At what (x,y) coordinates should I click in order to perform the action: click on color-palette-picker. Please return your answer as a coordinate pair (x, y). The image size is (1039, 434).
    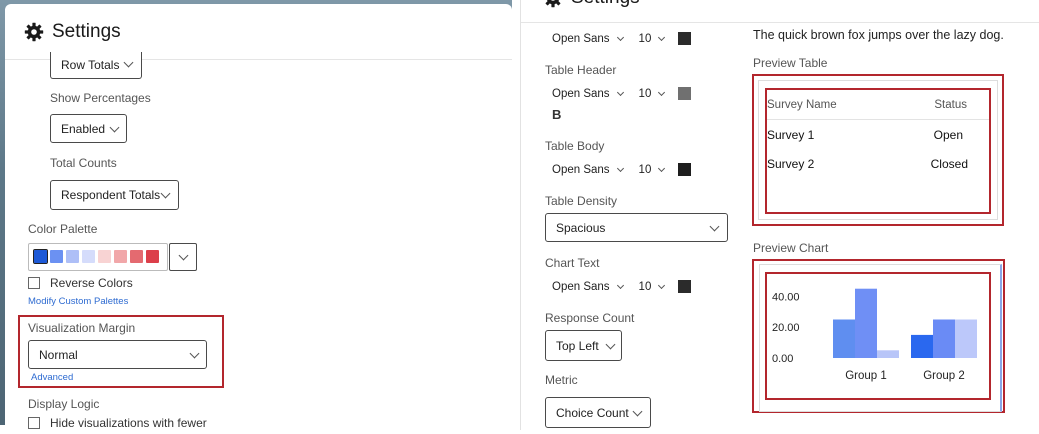
    Looking at the image, I should click on (98, 257).